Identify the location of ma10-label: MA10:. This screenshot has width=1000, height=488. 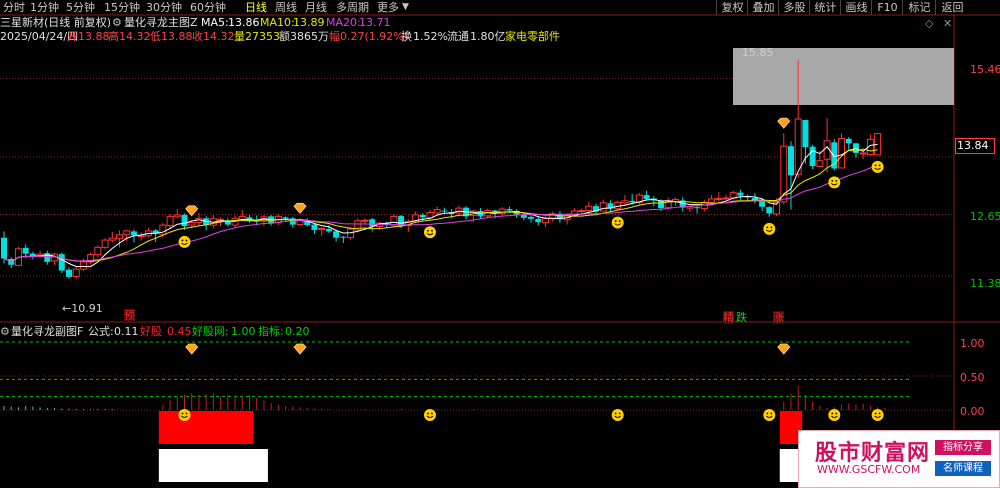
(277, 22).